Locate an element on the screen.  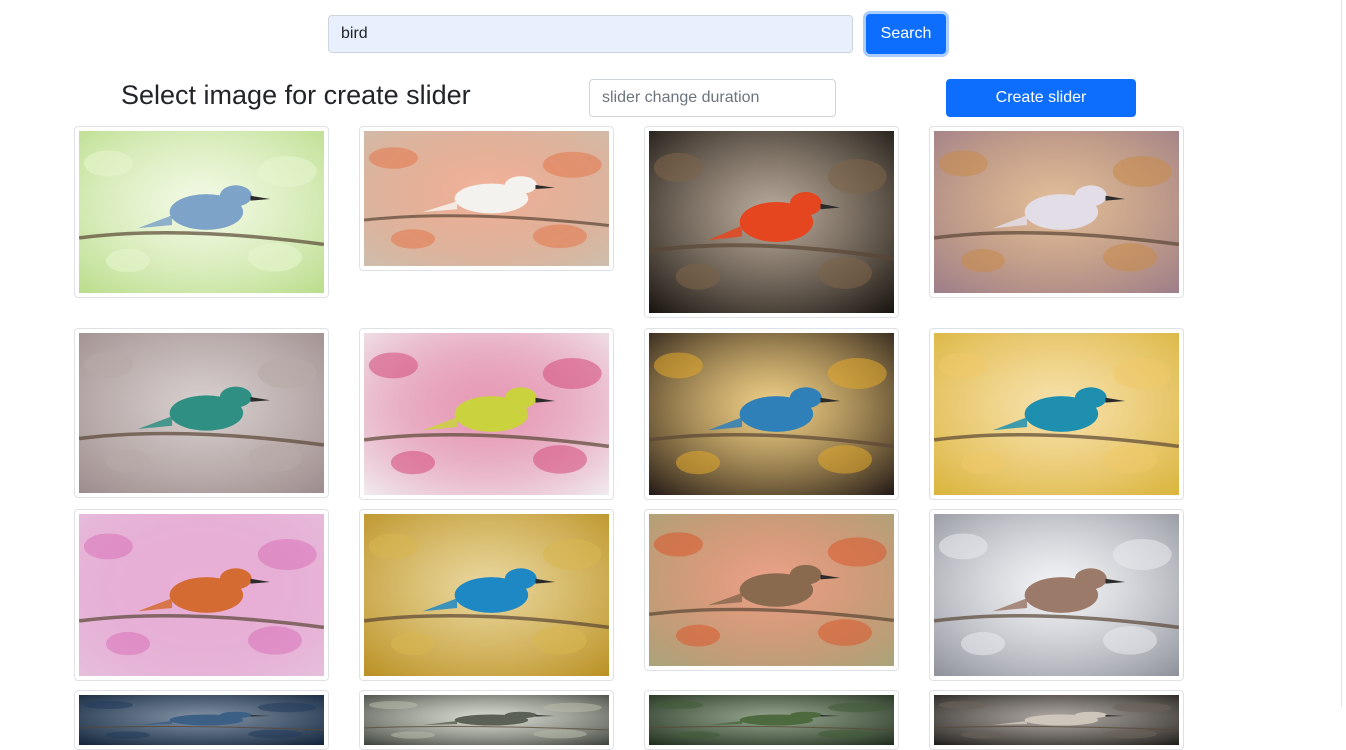
gallery-image-owl-face-orange-eyes is located at coordinates (771, 222).